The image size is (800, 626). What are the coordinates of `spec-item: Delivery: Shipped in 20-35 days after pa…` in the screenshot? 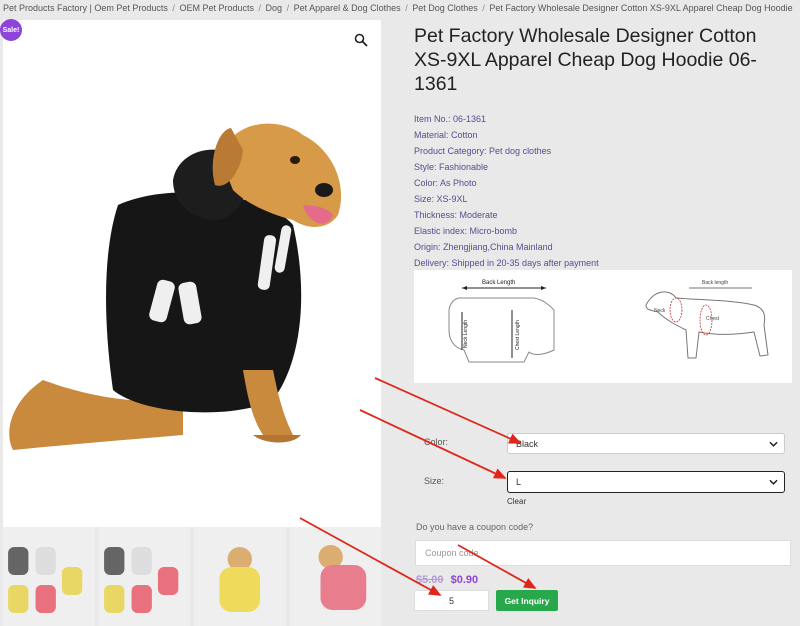 It's located at (506, 263).